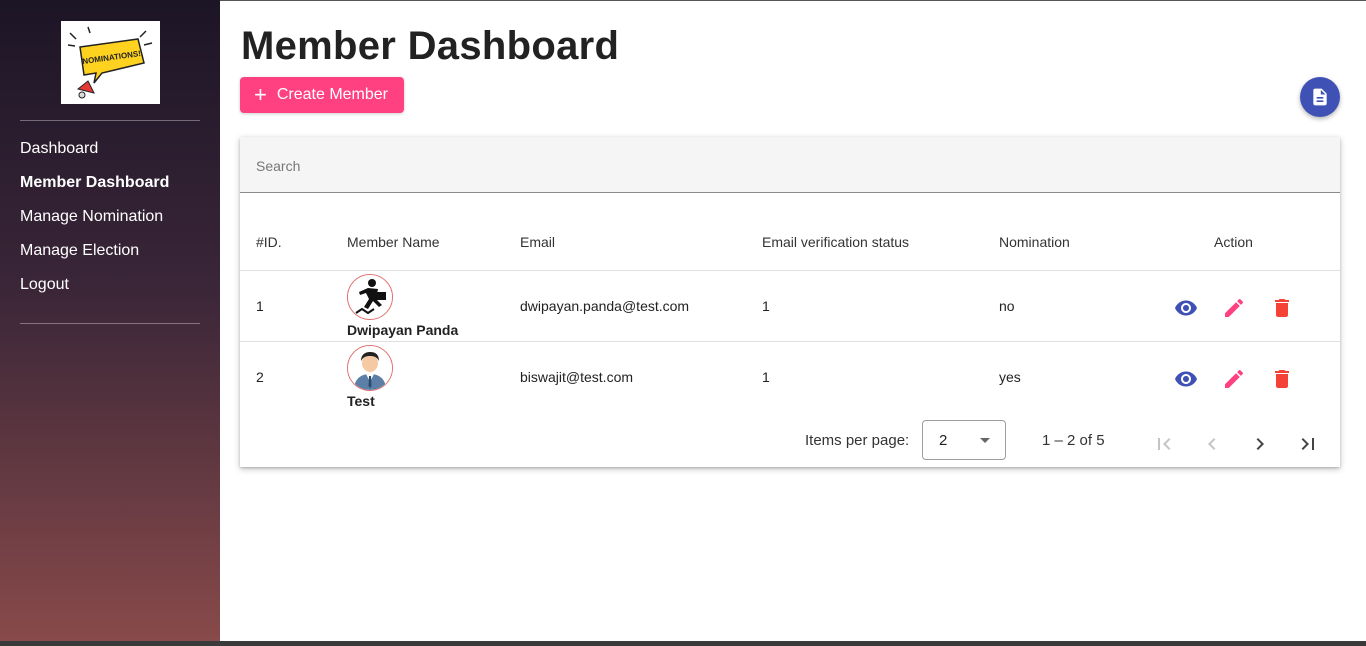  I want to click on page-title: Member Dashboard, so click(430, 46).